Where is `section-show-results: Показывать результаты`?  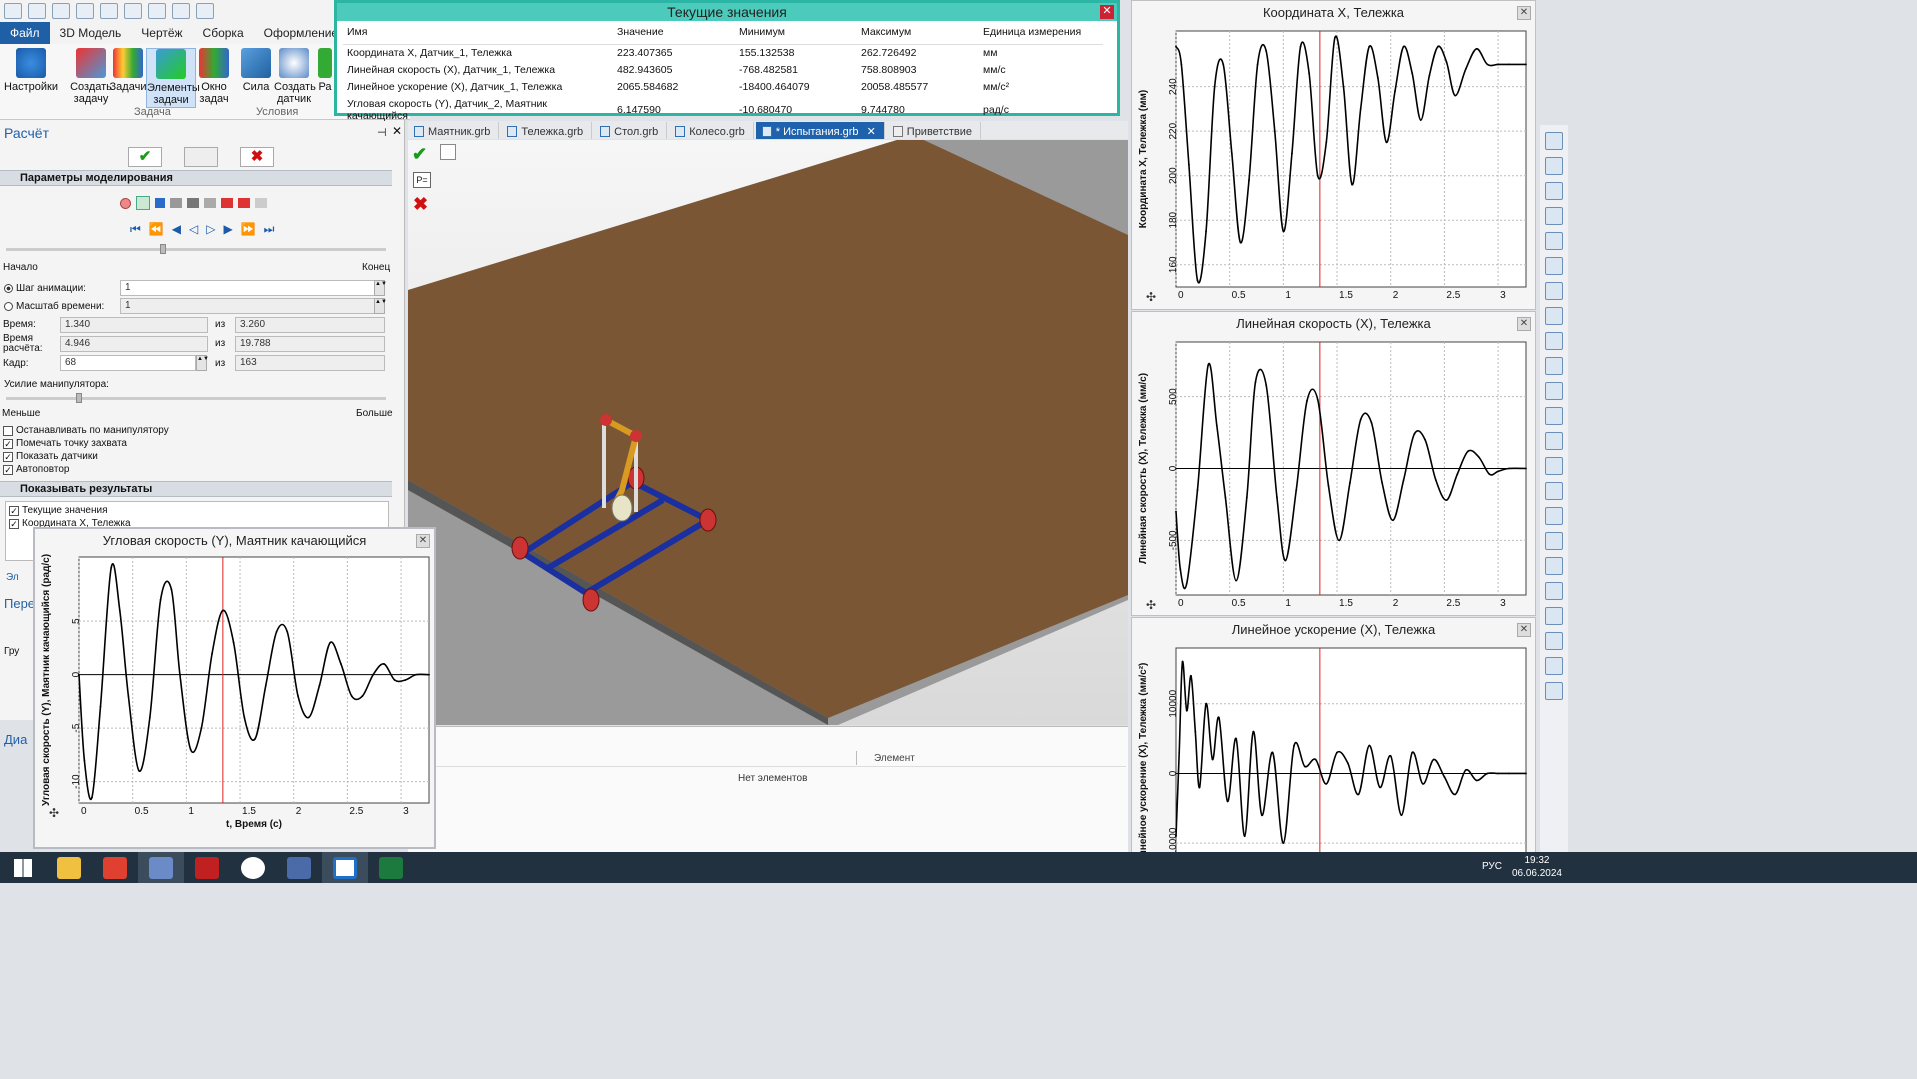
section-show-results: Показывать результаты is located at coordinates (196, 489).